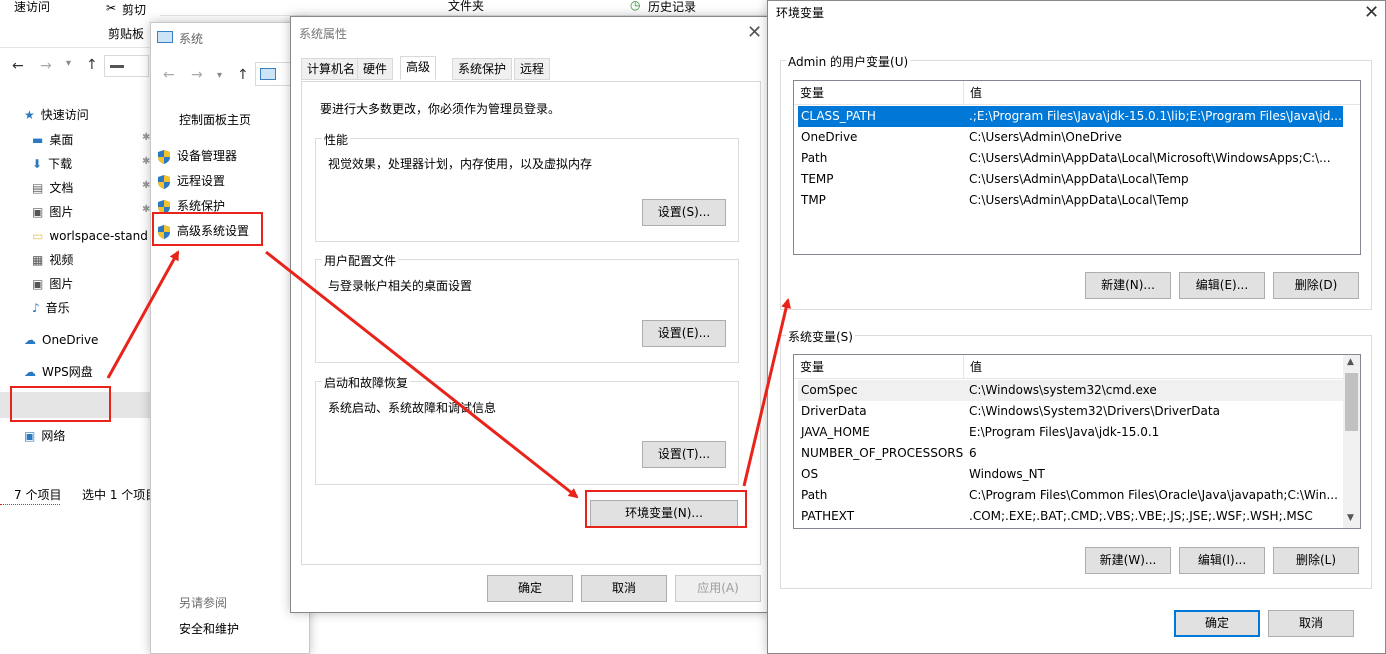 This screenshot has width=1386, height=654. What do you see at coordinates (422, 374) in the screenshot?
I see `arrow-advanced-to-env-button` at bounding box center [422, 374].